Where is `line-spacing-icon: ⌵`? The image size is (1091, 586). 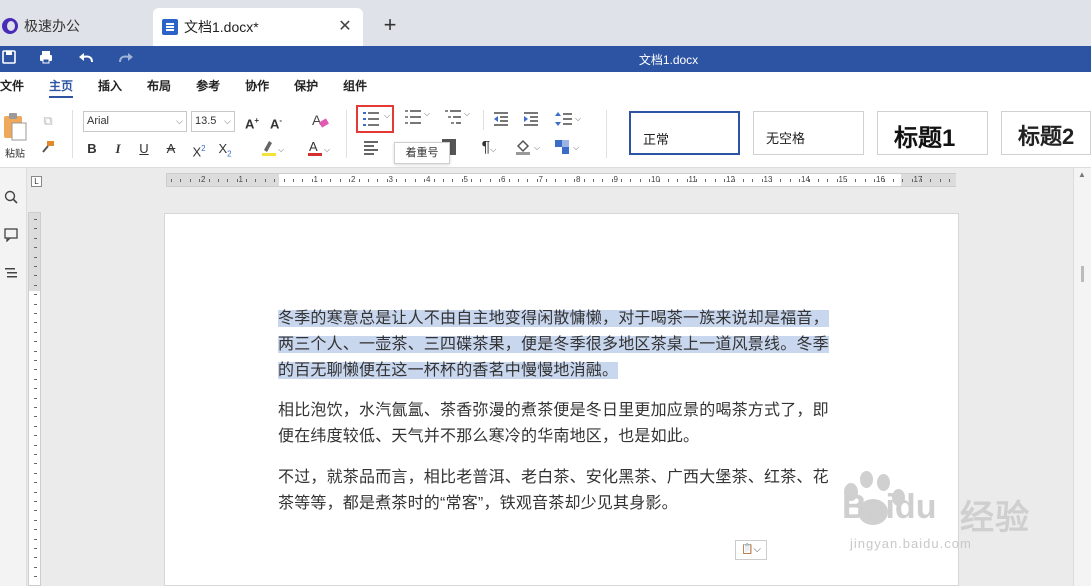 line-spacing-icon: ⌵ is located at coordinates (569, 121).